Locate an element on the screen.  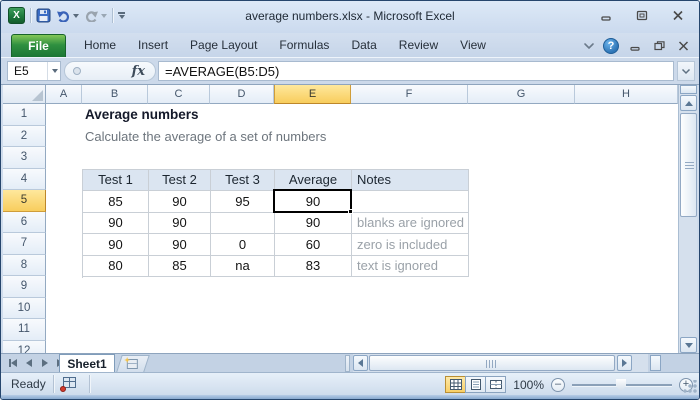
row-header-8: 8 is located at coordinates (24, 265).